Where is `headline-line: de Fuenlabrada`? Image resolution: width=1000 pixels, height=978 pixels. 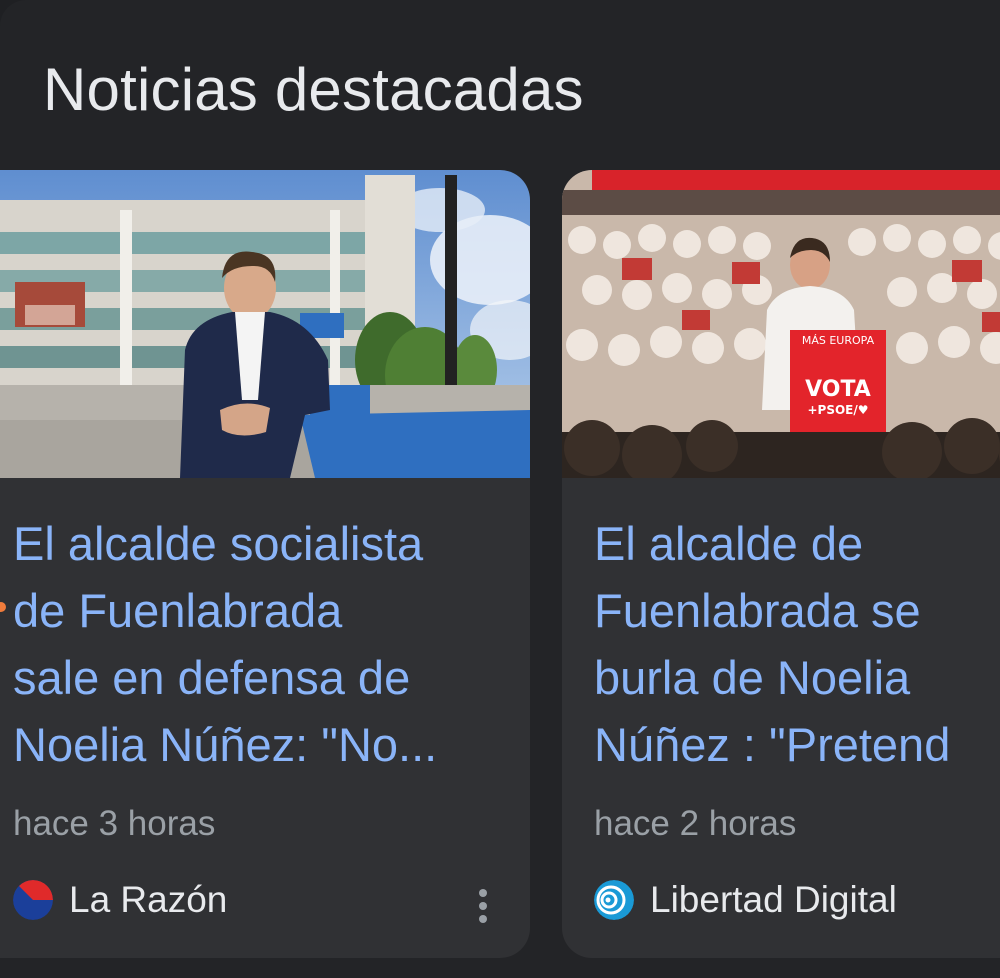 headline-line: de Fuenlabrada is located at coordinates (178, 610).